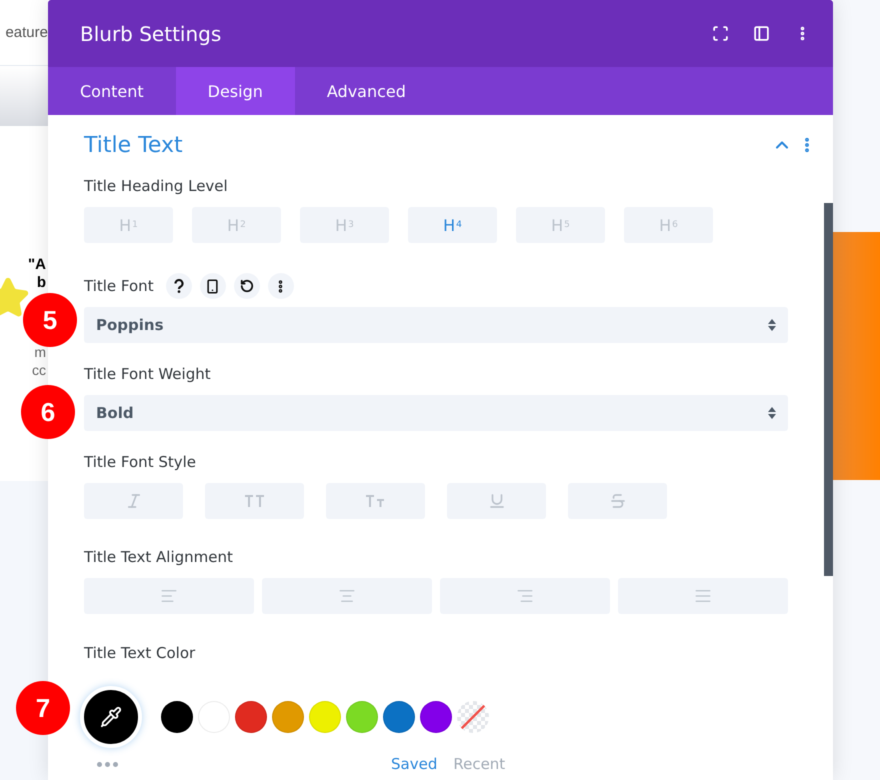  Describe the element at coordinates (617, 501) in the screenshot. I see `strikethrough-icon` at that location.